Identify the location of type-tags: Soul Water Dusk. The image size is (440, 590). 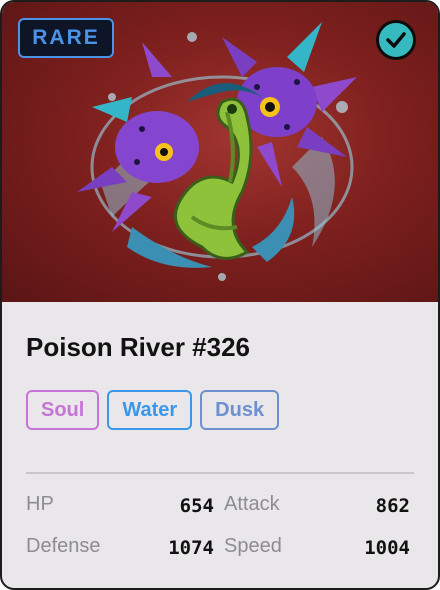
(153, 410).